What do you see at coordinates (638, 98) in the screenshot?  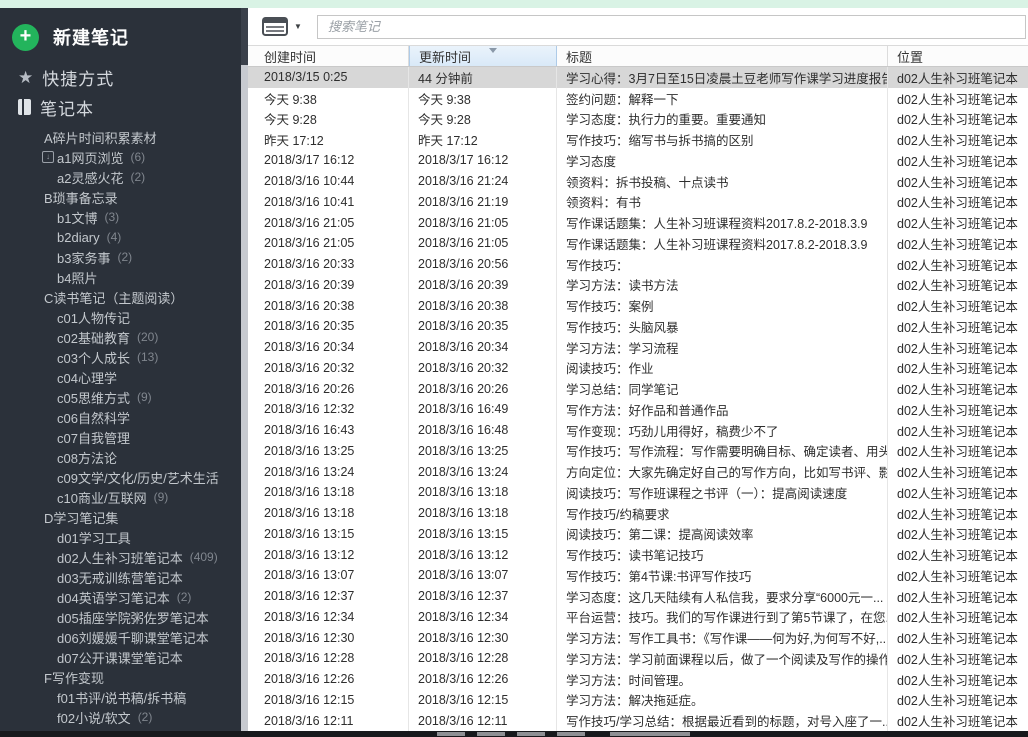 I see `note-row: 今天 9:38 今天 9:38 签约问题：解释一下 d02人生补习班笔记本` at bounding box center [638, 98].